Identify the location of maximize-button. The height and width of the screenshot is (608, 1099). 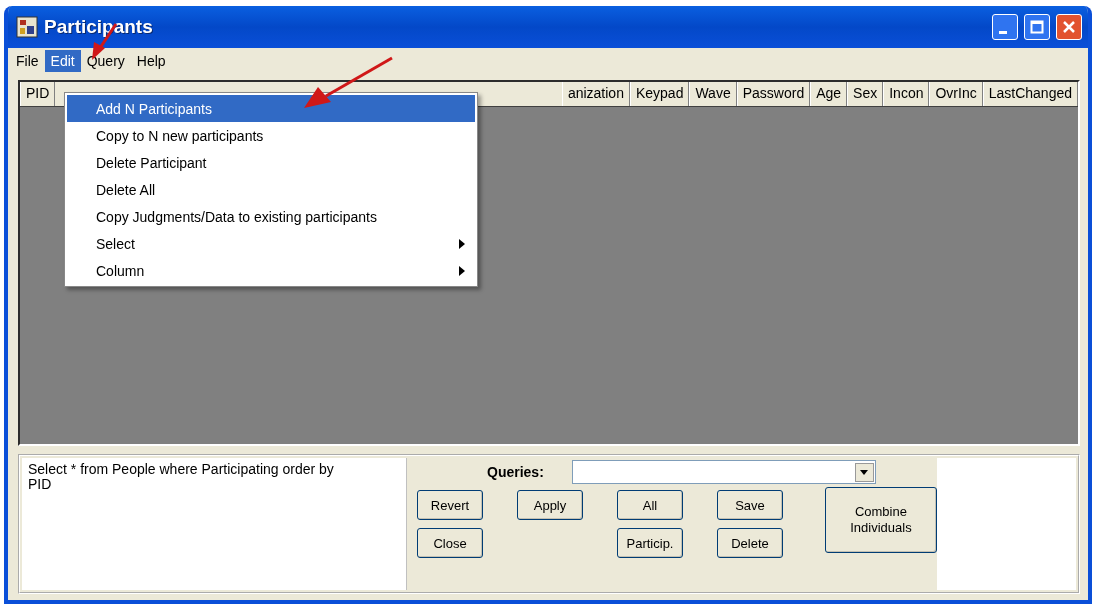
(1037, 27).